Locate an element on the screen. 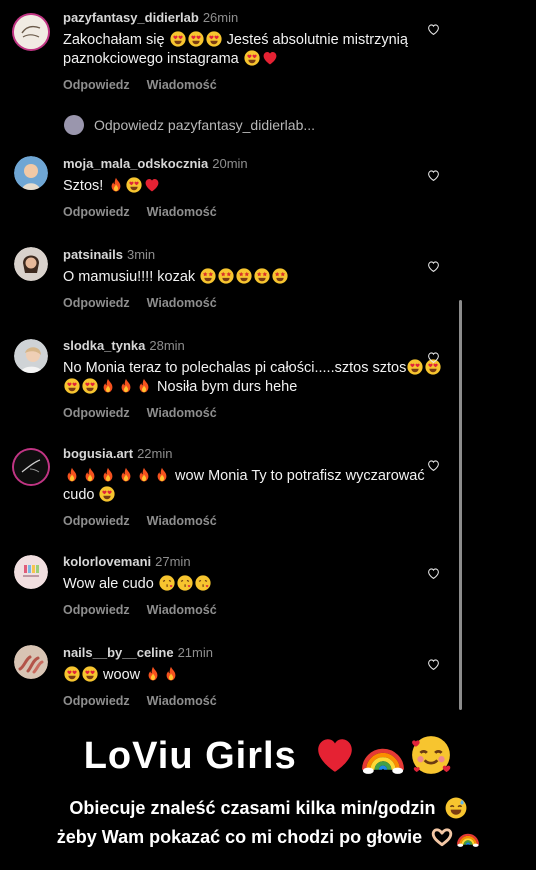  comment-text-part: Zakochałam się is located at coordinates (114, 40).